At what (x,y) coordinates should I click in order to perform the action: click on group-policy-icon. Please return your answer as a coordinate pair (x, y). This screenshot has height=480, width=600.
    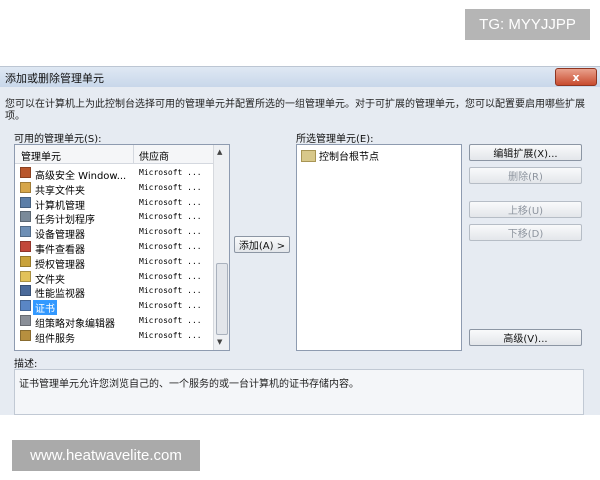
    Looking at the image, I should click on (25, 320).